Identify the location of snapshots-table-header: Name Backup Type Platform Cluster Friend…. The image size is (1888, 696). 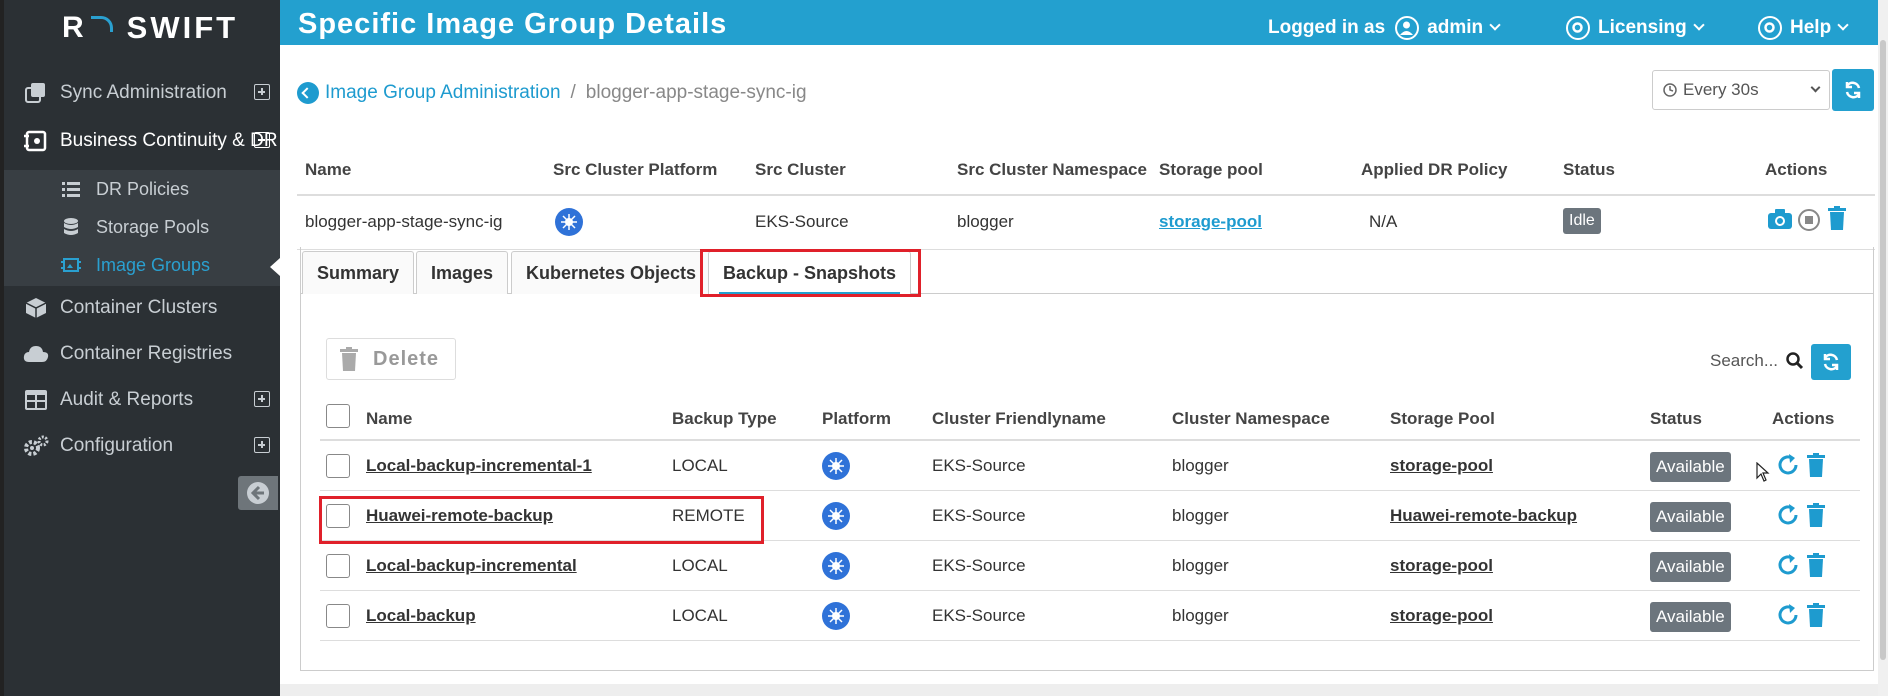
(1090, 418).